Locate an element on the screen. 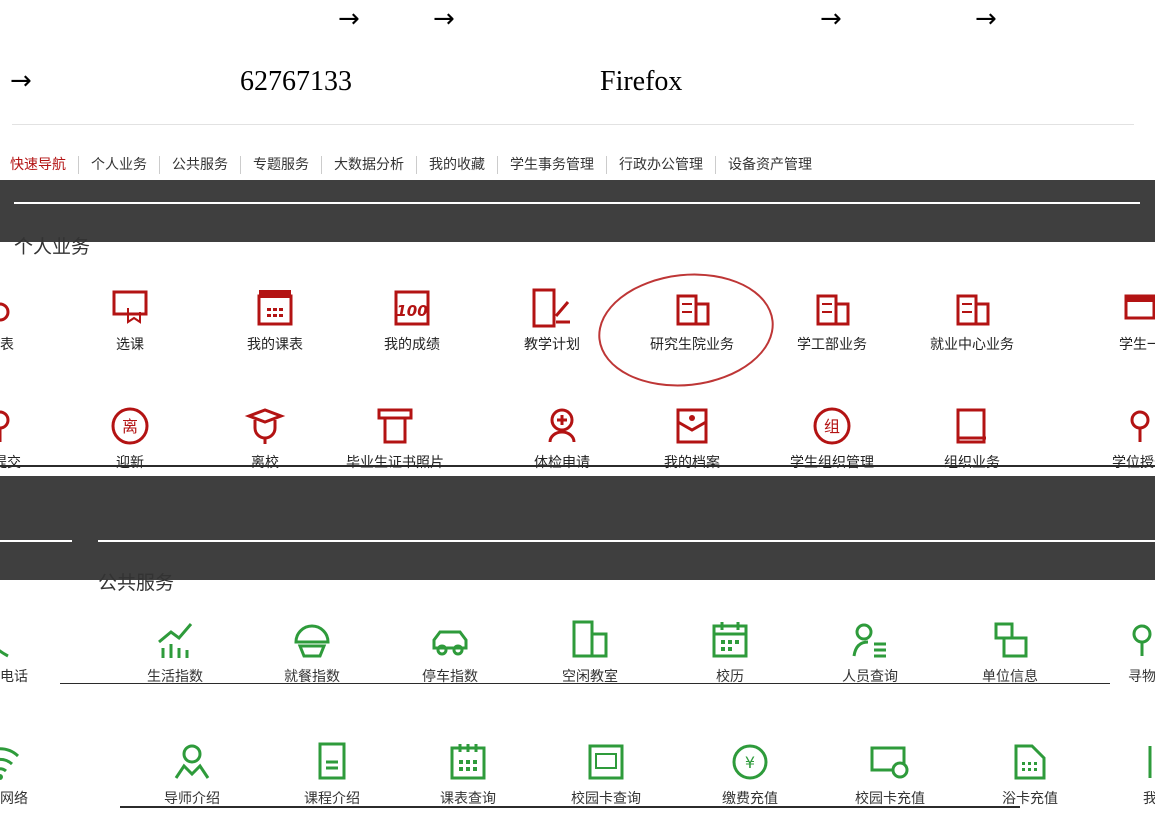  phone-icon is located at coordinates (4, 653).